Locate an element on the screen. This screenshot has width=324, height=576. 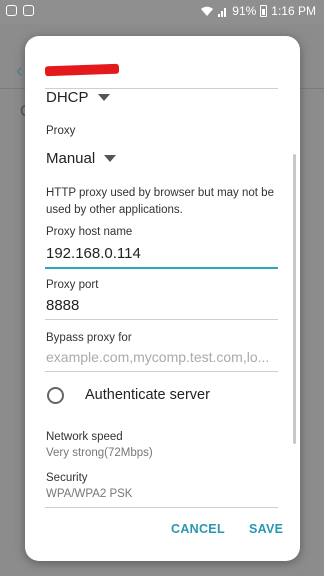
proxy-value: Manual is located at coordinates (71, 158).